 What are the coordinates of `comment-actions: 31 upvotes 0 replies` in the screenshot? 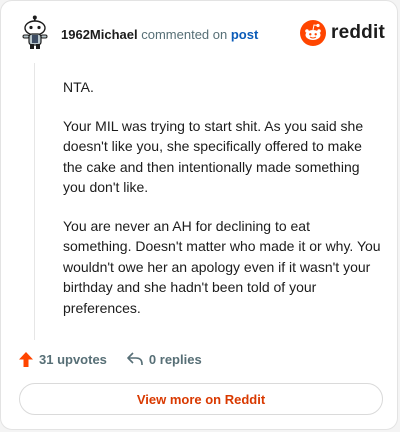 It's located at (110, 359).